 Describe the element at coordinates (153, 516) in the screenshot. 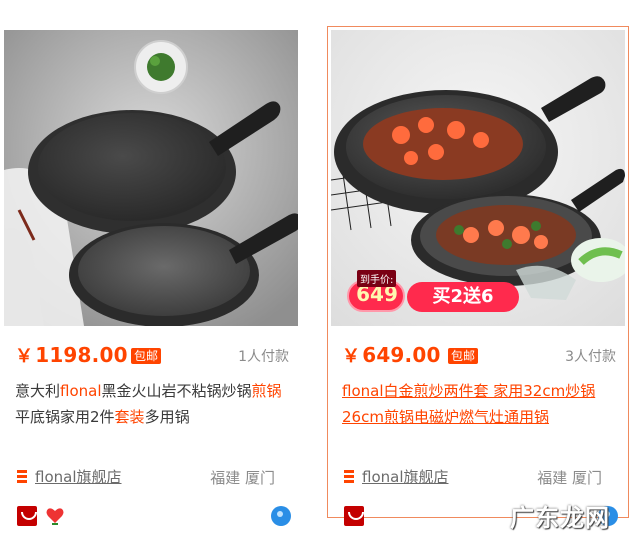

I see `service-icons` at that location.